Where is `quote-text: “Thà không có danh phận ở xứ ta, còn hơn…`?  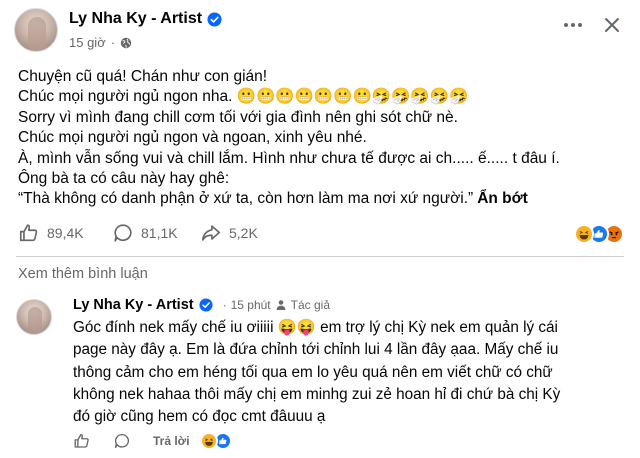 quote-text: “Thà không có danh phận ở xứ ta, còn hơn… is located at coordinates (246, 199).